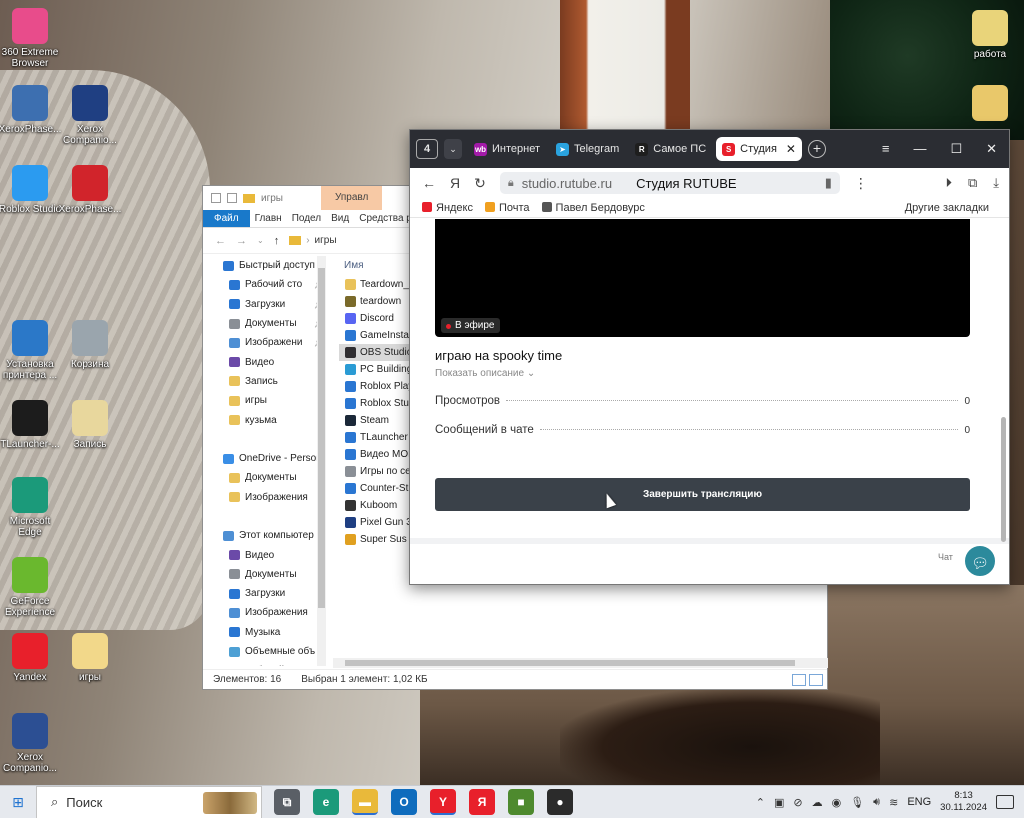 This screenshot has height=818, width=1024. I want to click on nav-item: Загрузки, so click(265, 593).